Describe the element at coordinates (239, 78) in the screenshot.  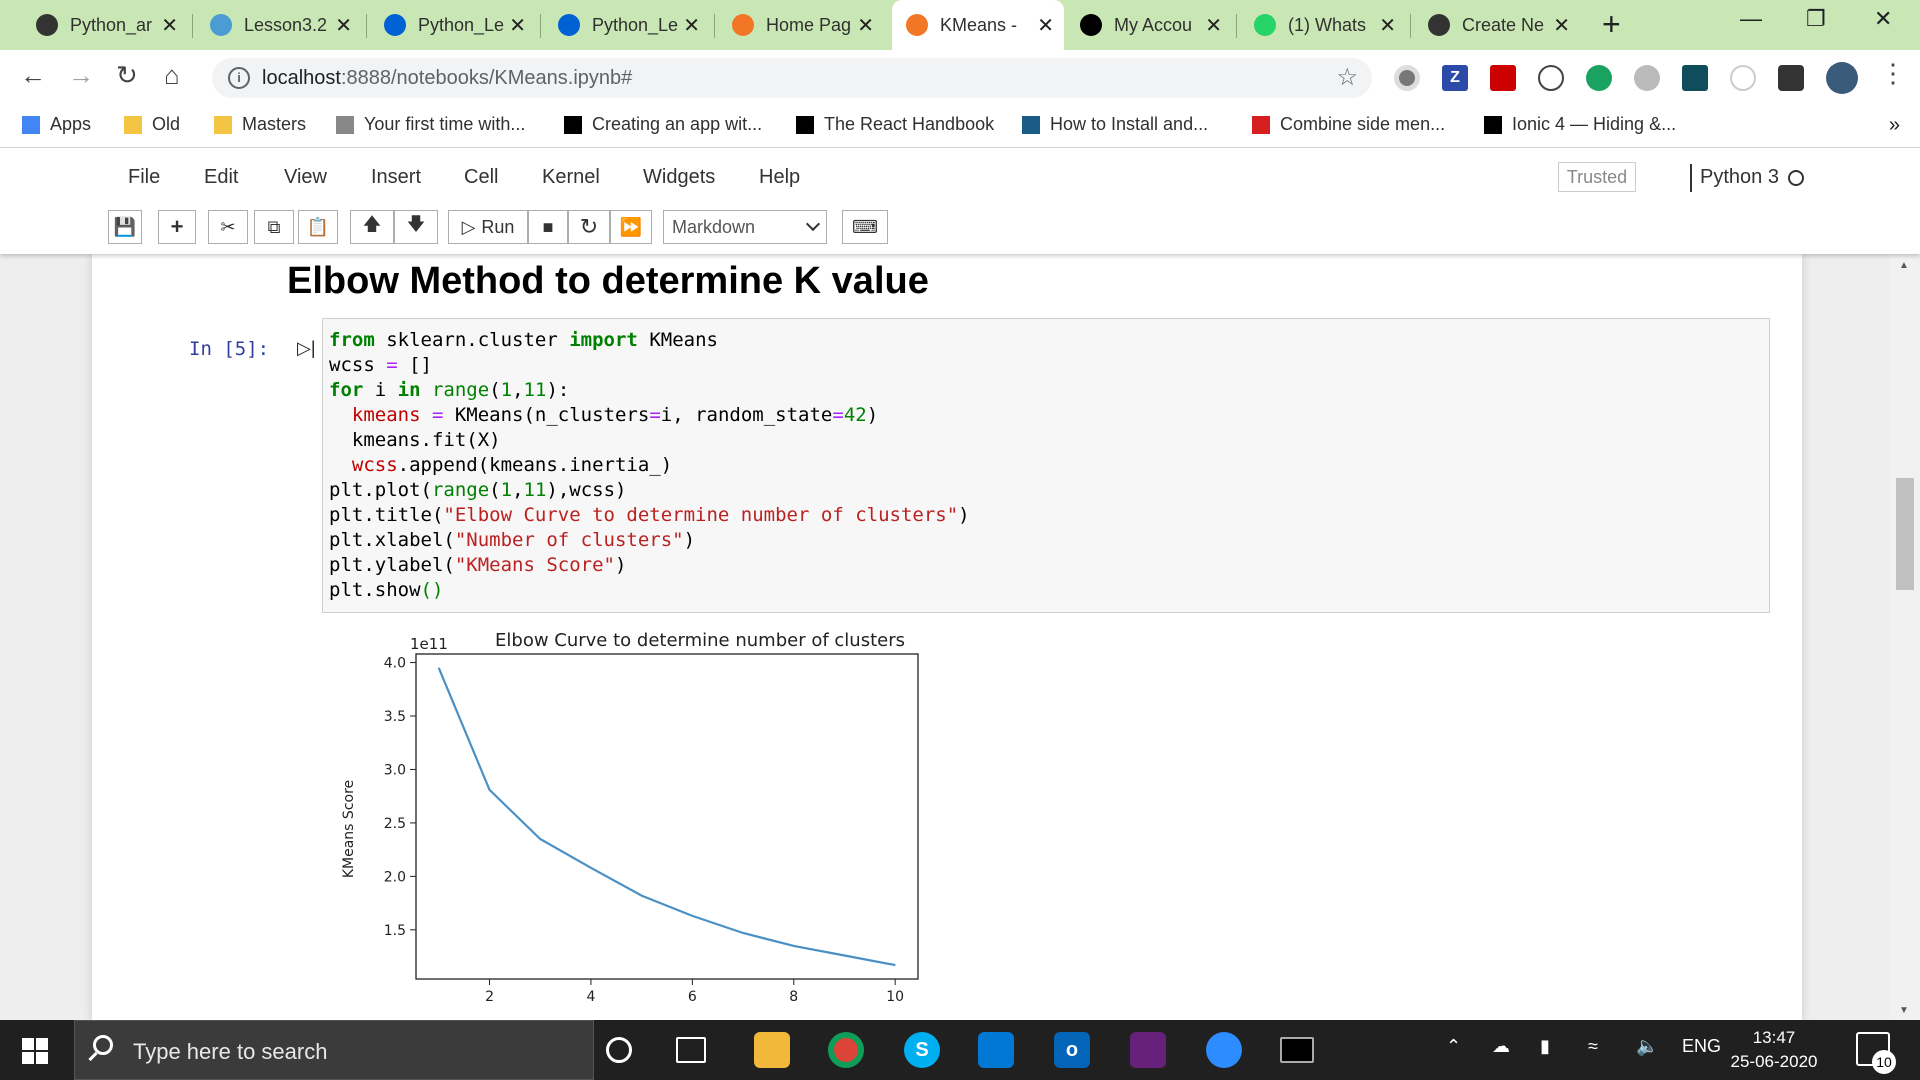
I see `site-info-icon: i` at that location.